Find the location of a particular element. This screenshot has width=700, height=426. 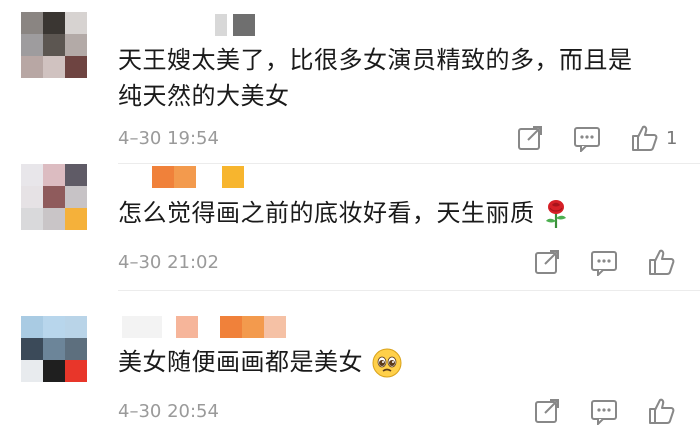

like-count: 1 is located at coordinates (672, 138).